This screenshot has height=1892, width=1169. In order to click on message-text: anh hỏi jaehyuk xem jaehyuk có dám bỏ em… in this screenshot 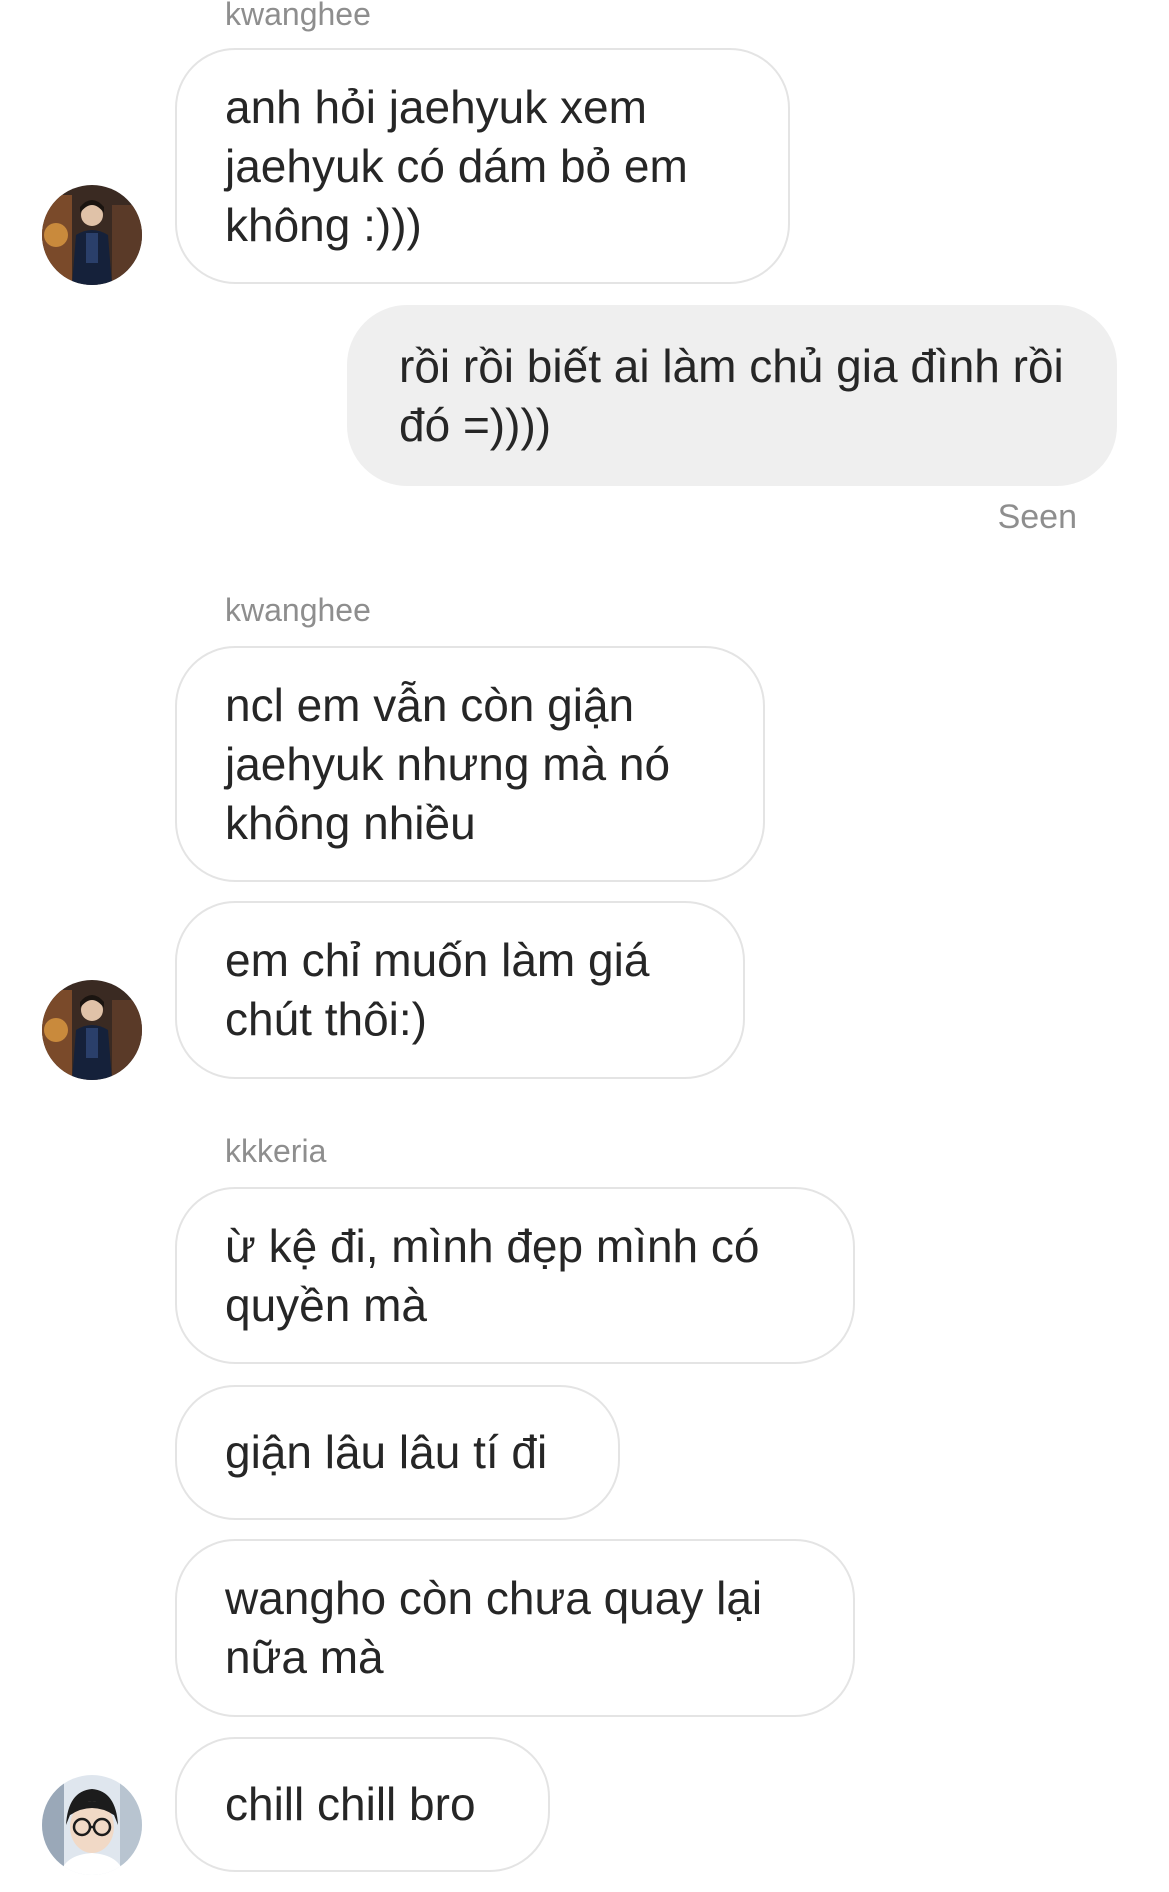, I will do `click(456, 165)`.